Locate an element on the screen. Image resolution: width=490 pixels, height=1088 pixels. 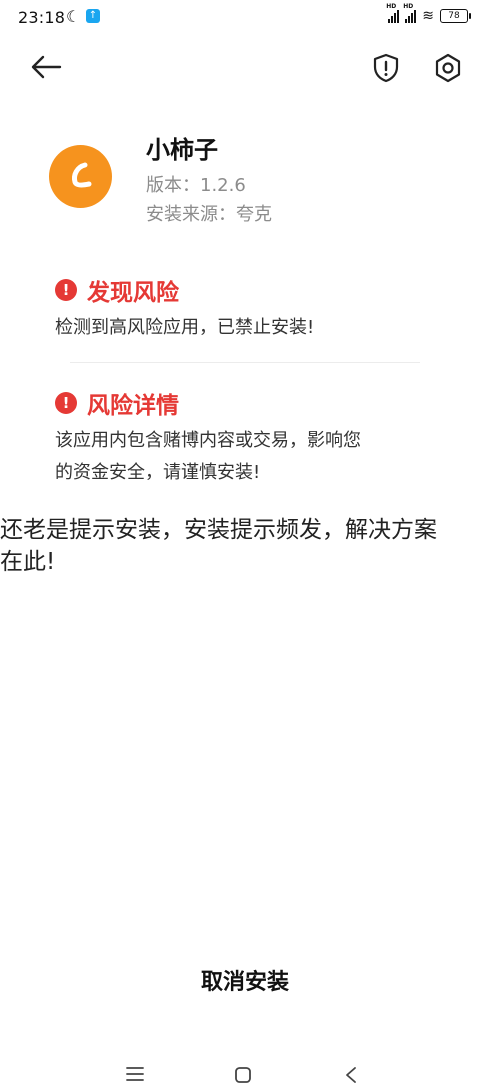
risk-detail-text-line2: 的资金安全，请谨慎安装! is located at coordinates (158, 472).